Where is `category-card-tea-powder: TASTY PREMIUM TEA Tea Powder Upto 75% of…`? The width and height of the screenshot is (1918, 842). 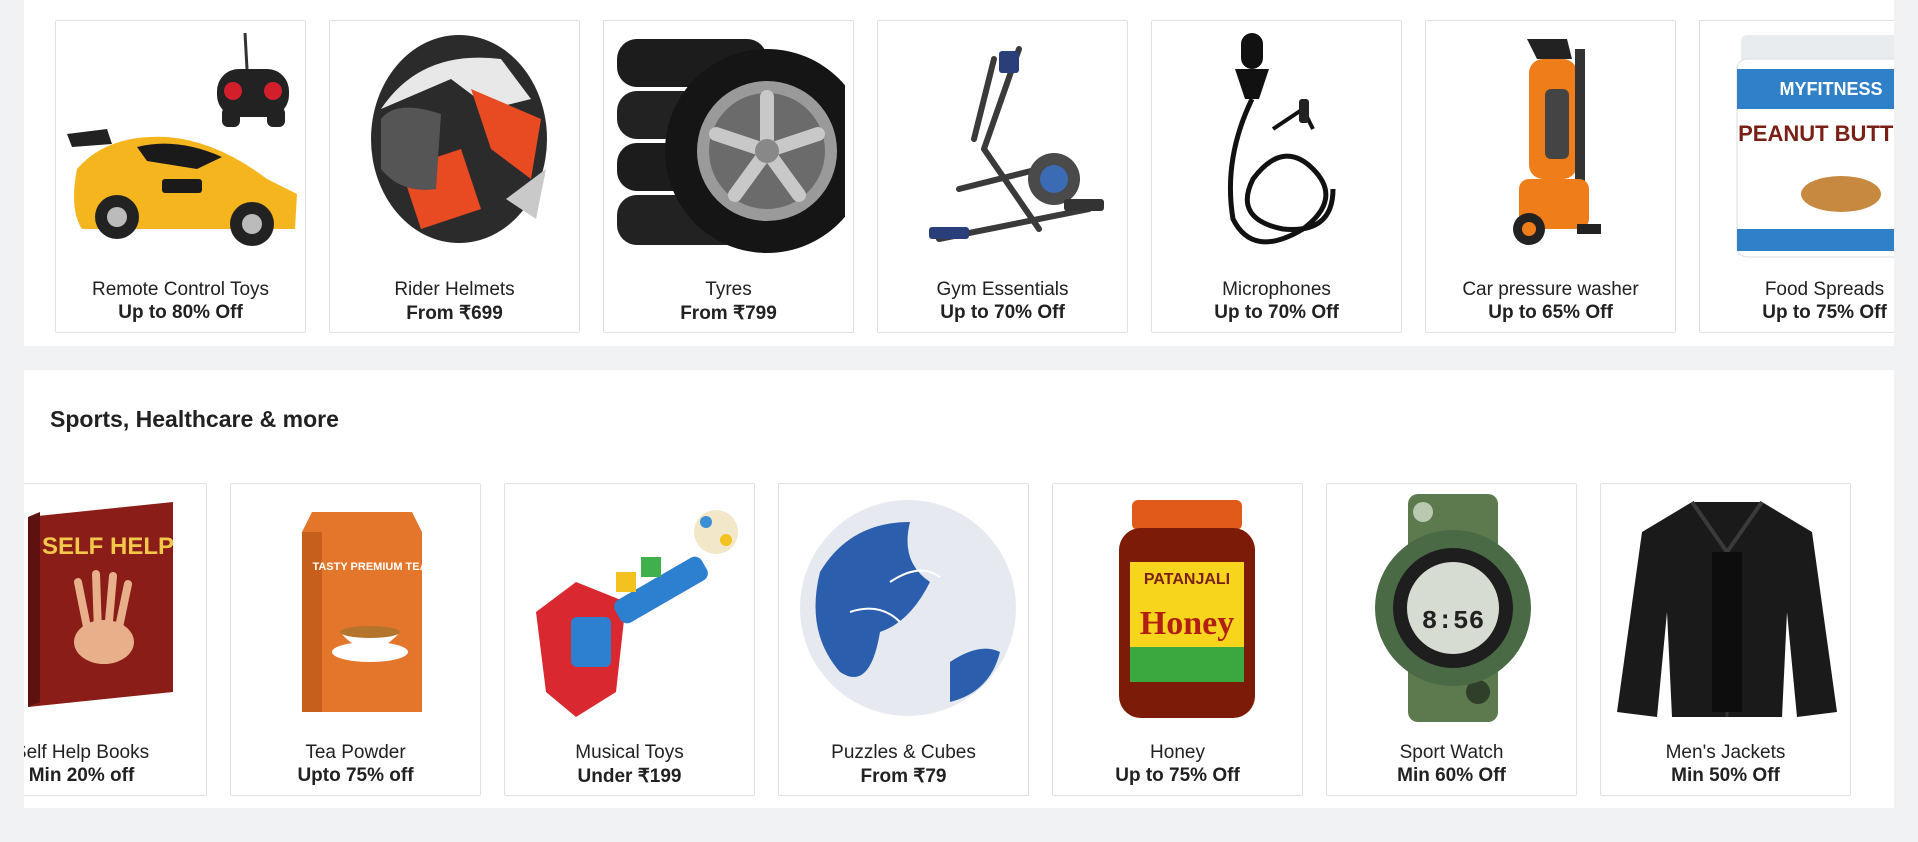
category-card-tea-powder: TASTY PREMIUM TEA Tea Powder Upto 75% of… is located at coordinates (355, 639).